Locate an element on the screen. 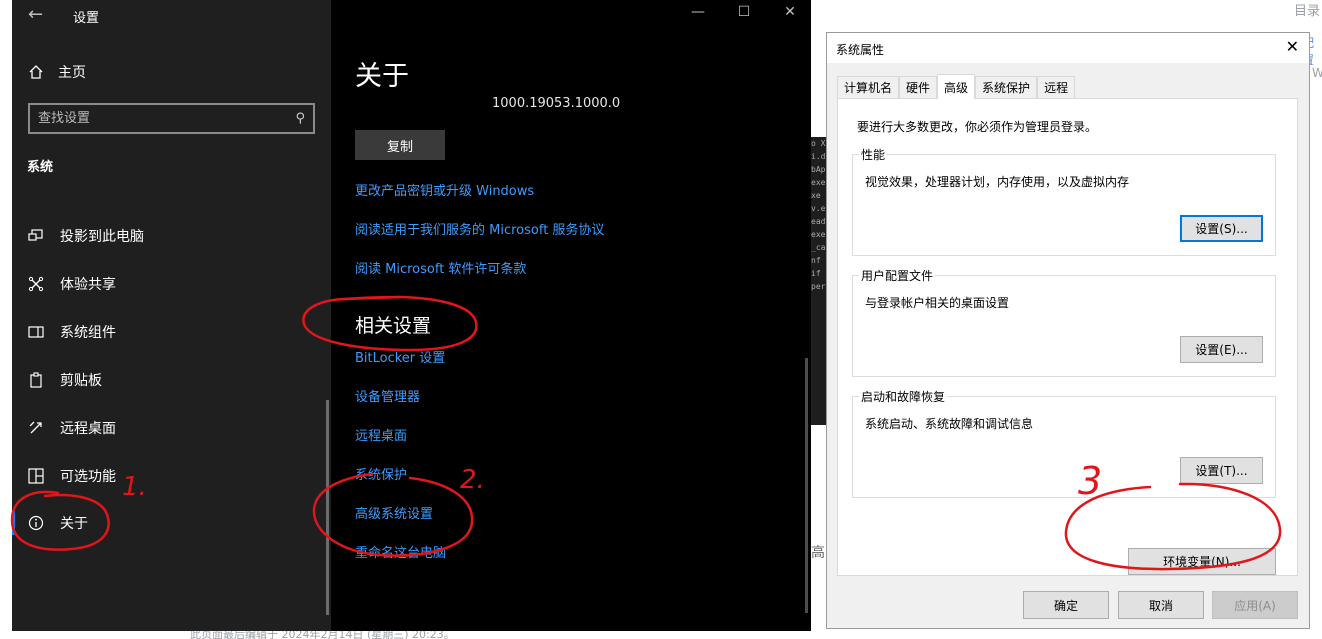 Image resolution: width=1322 pixels, height=639 pixels. system-components-icon is located at coordinates (36, 332).